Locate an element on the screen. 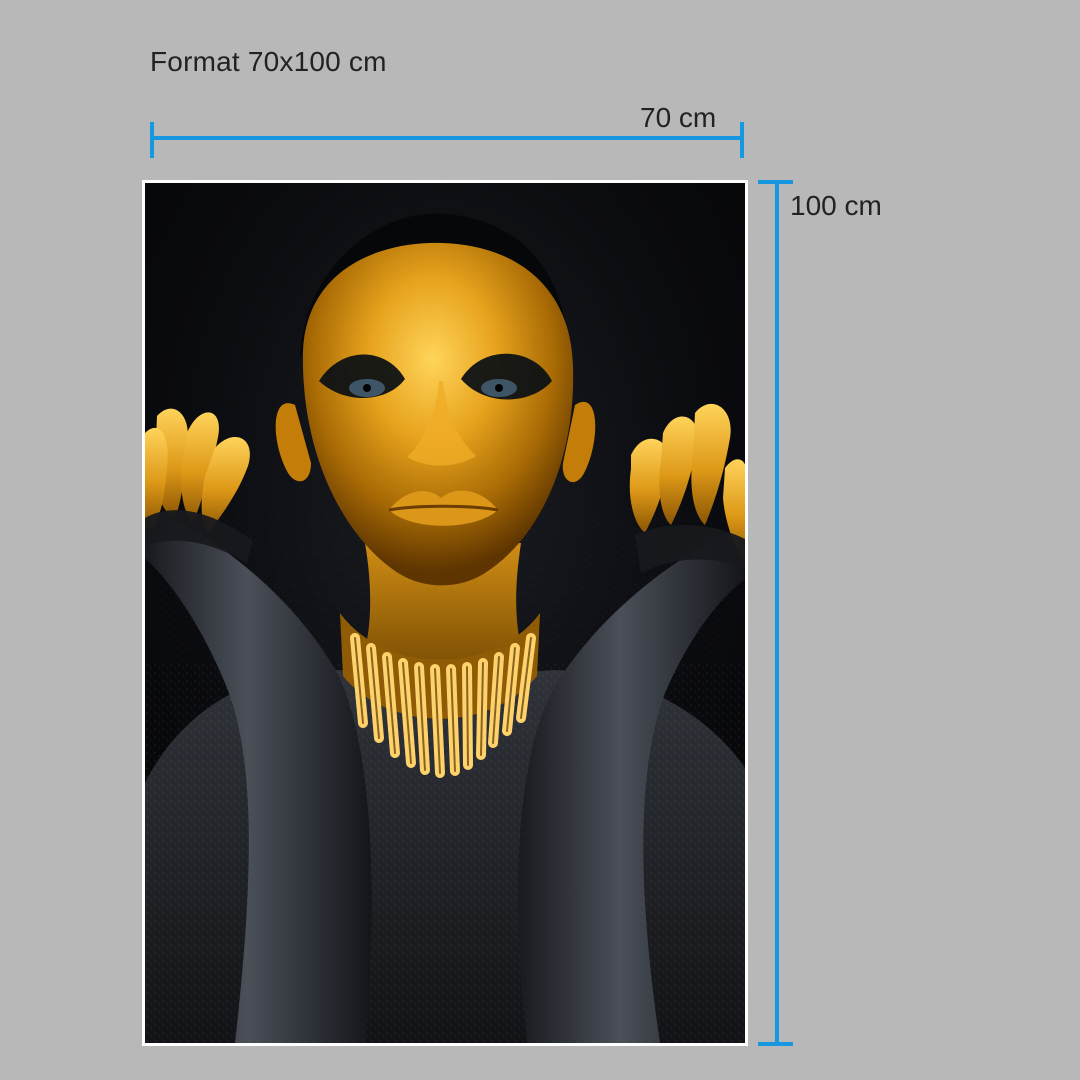 This screenshot has height=1080, width=1080. height-top-cap is located at coordinates (775, 182).